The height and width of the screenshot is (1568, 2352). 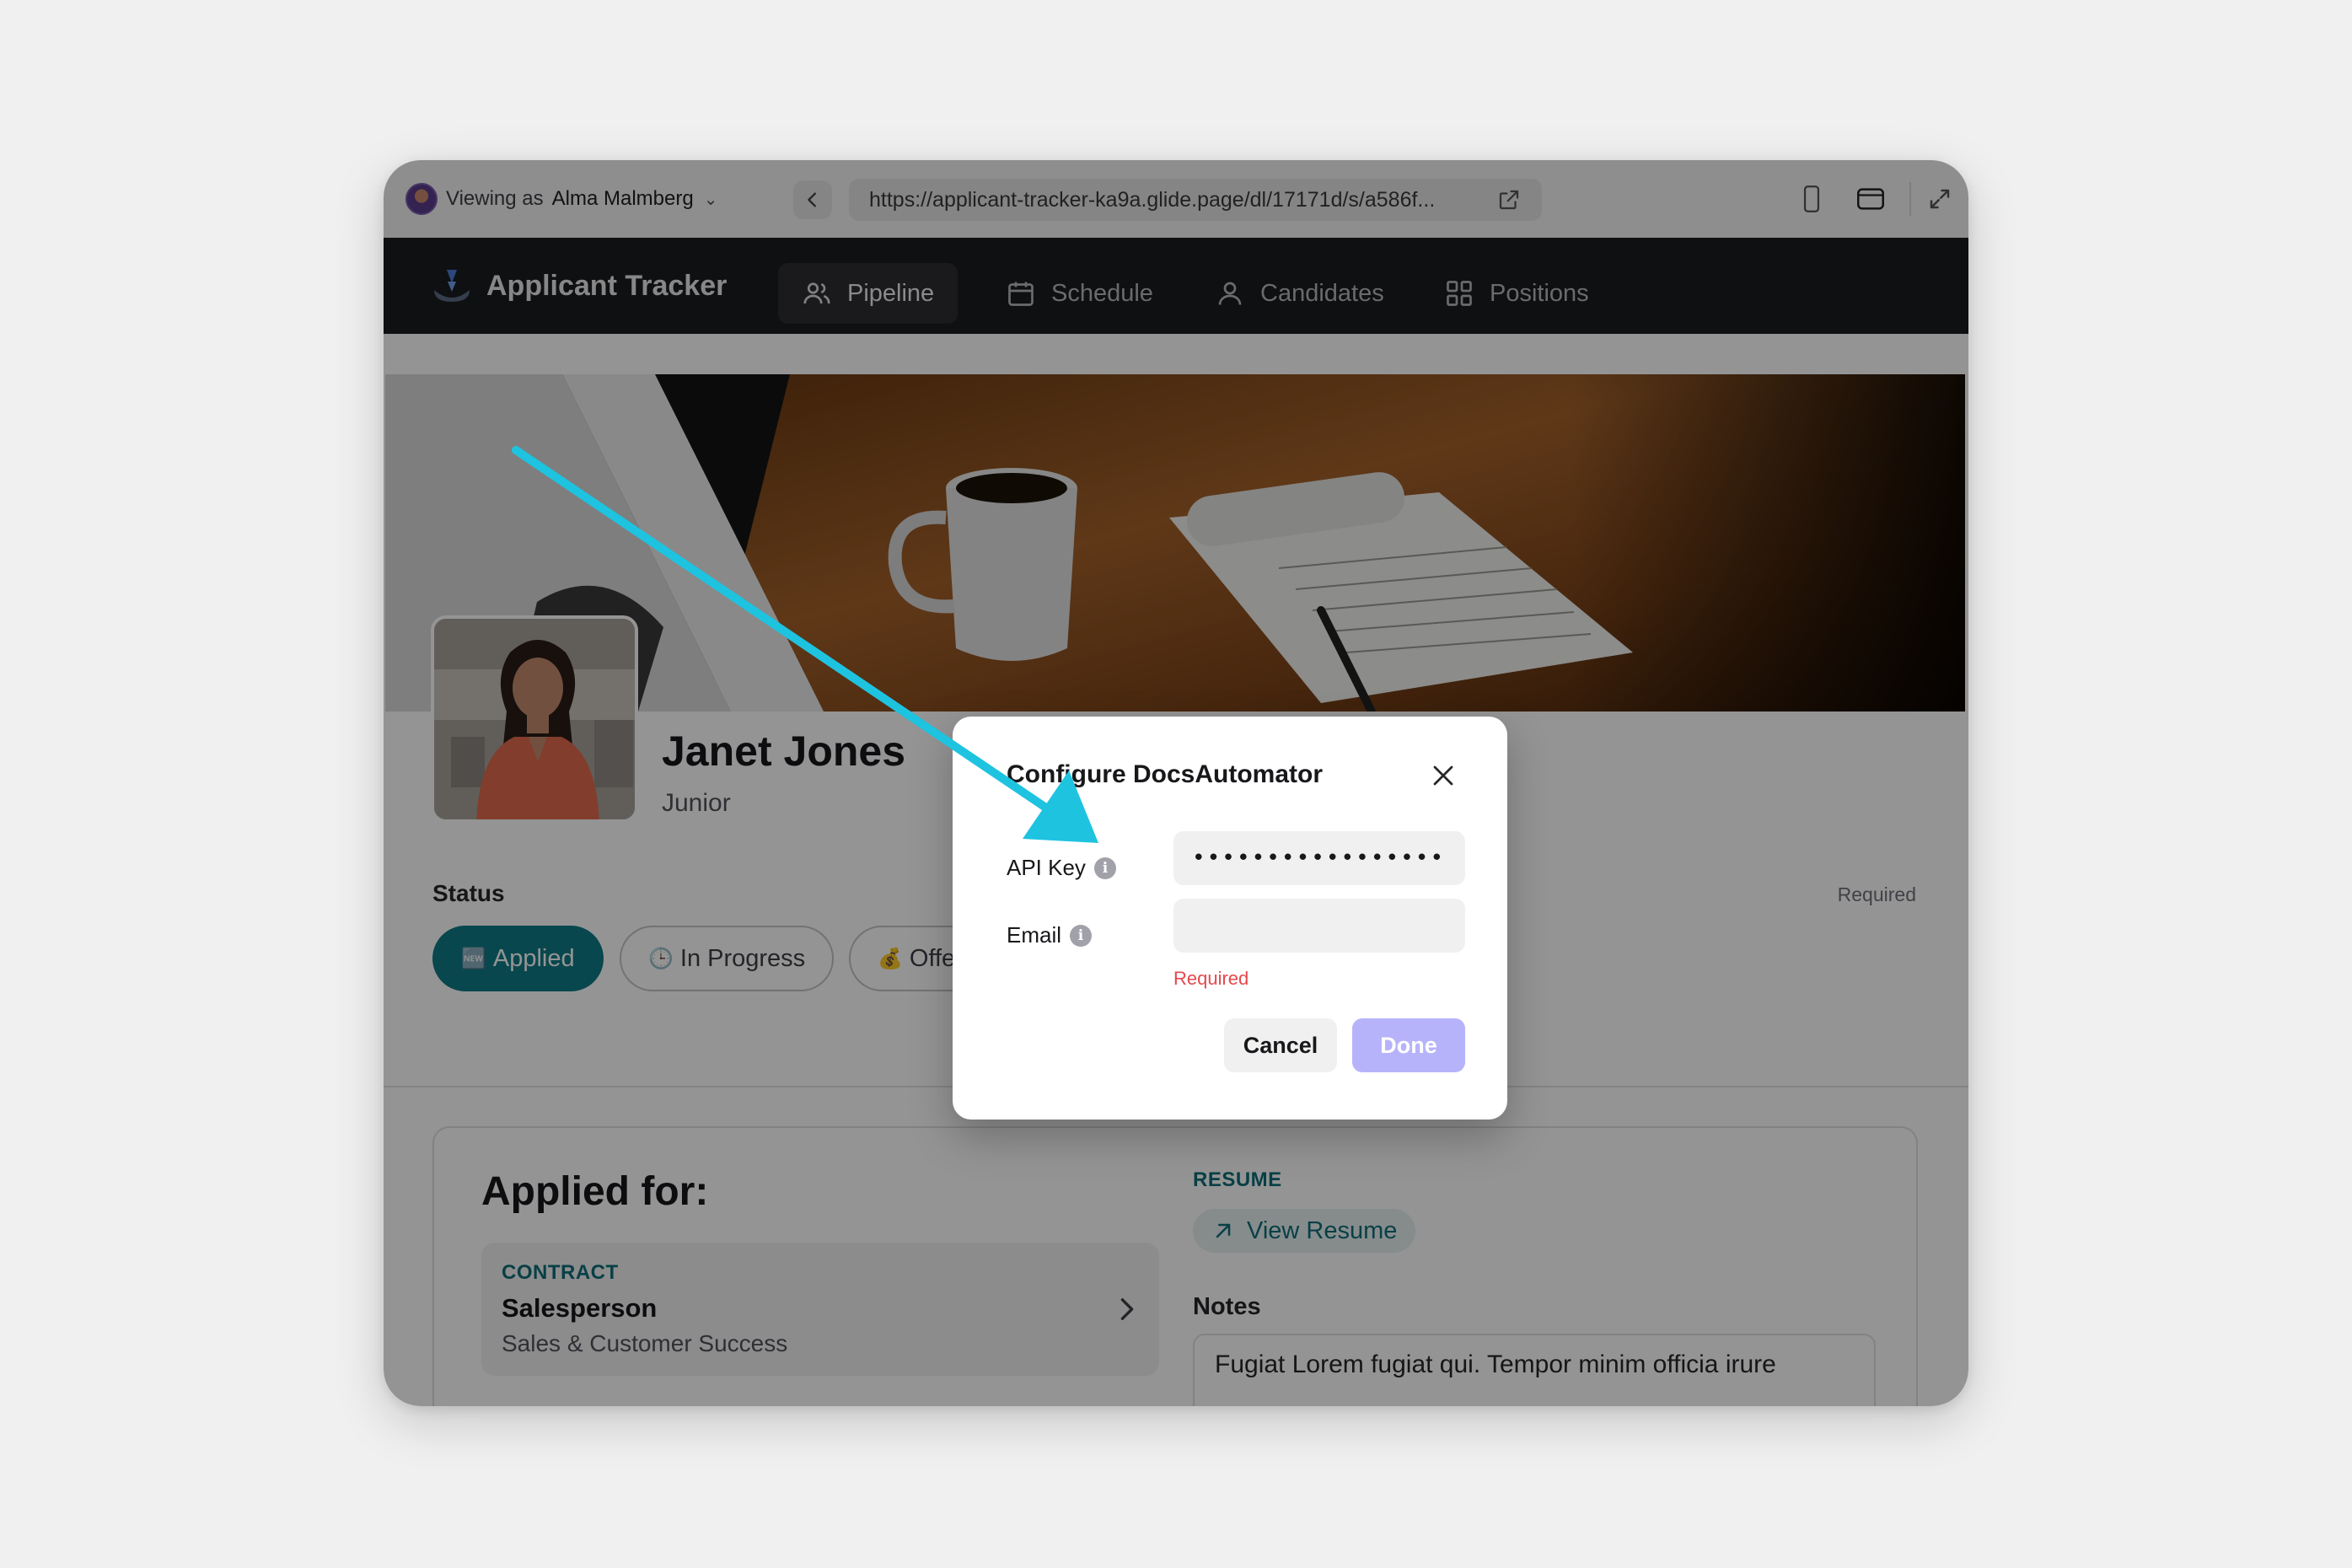 What do you see at coordinates (1319, 858) in the screenshot?
I see `api-key-input` at bounding box center [1319, 858].